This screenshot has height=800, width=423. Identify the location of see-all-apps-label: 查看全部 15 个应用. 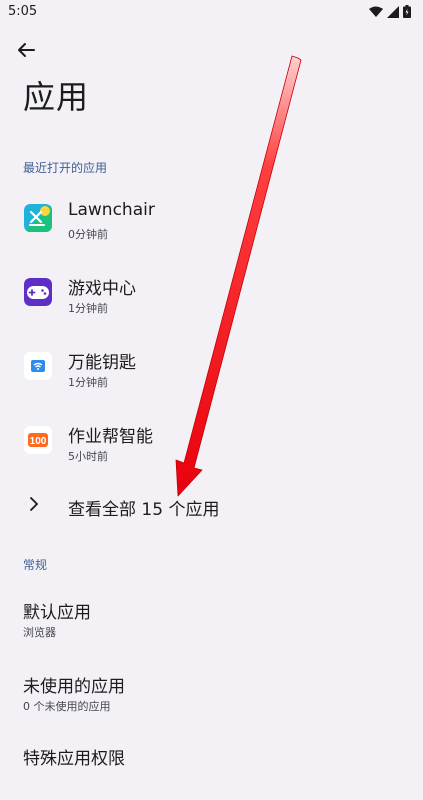
(144, 510).